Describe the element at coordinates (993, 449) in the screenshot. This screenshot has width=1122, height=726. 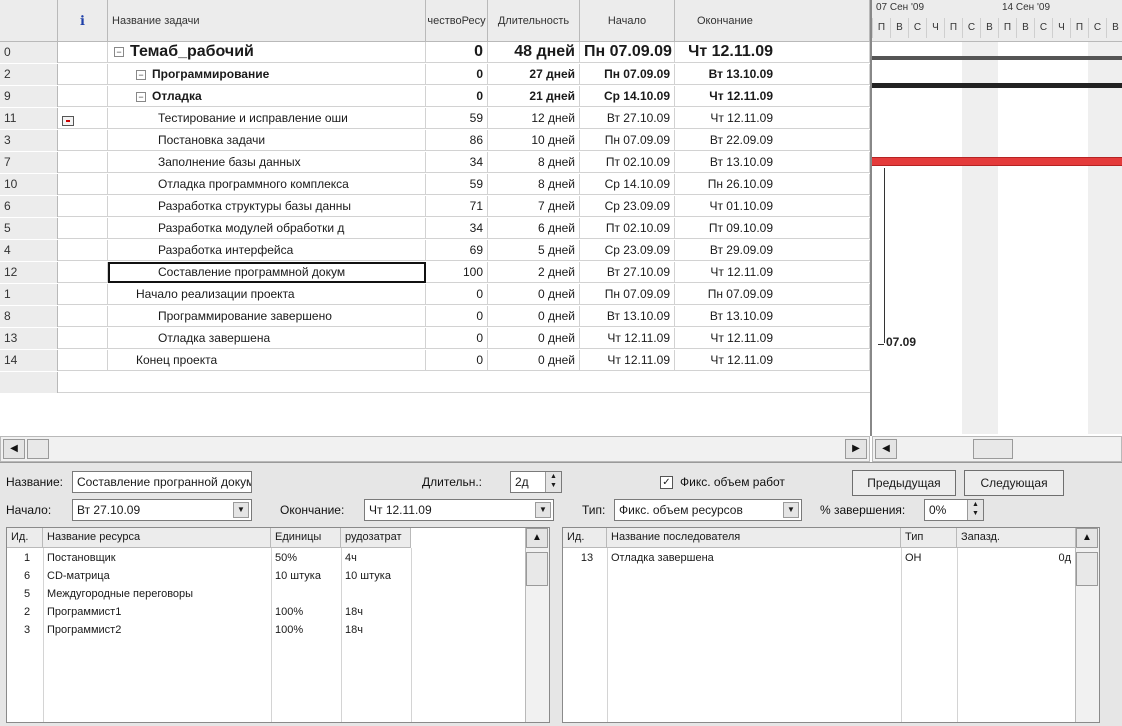
I see `gantt-scroll-thumb` at that location.